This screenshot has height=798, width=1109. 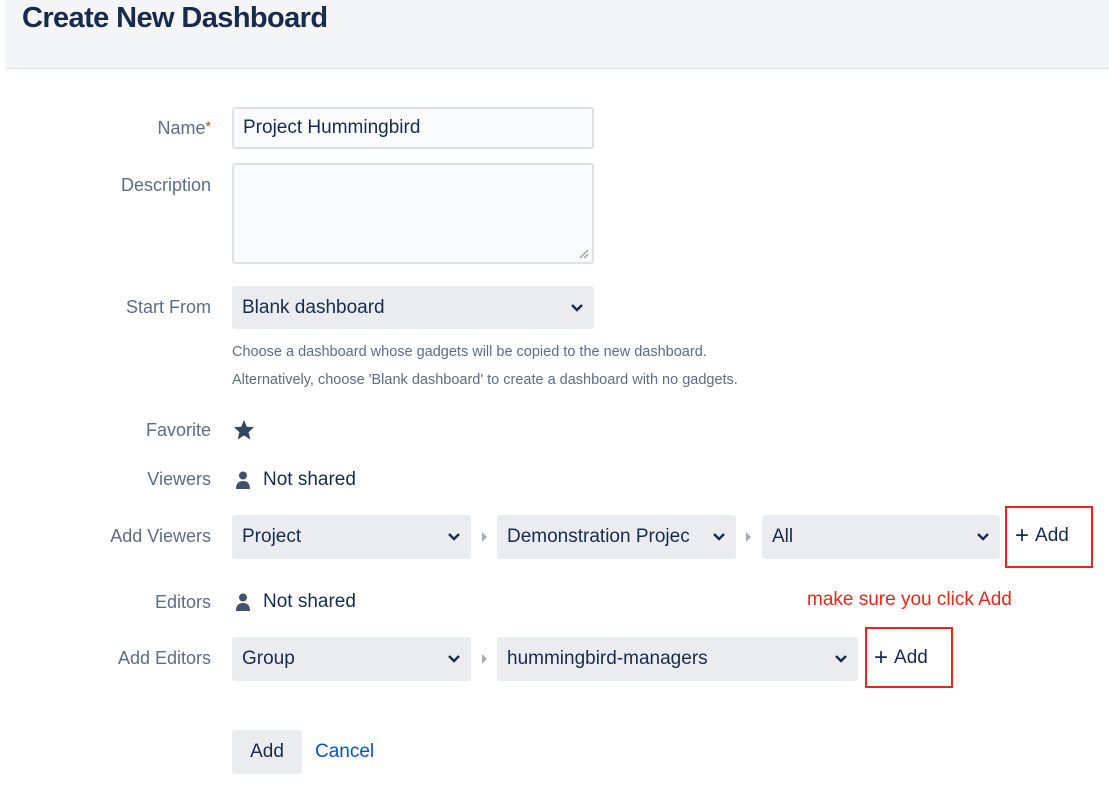 What do you see at coordinates (296, 602) in the screenshot?
I see `editors-value: Not shared` at bounding box center [296, 602].